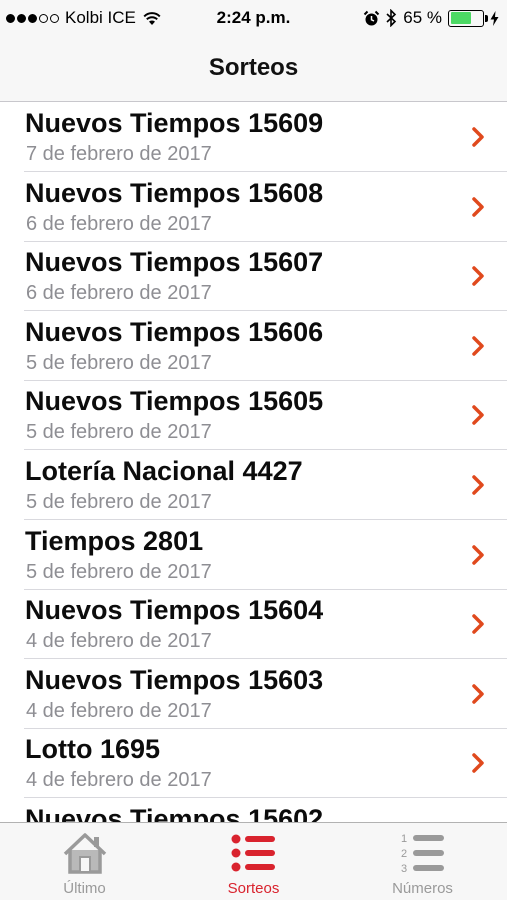  I want to click on svg-text: 2, so click(404, 854).